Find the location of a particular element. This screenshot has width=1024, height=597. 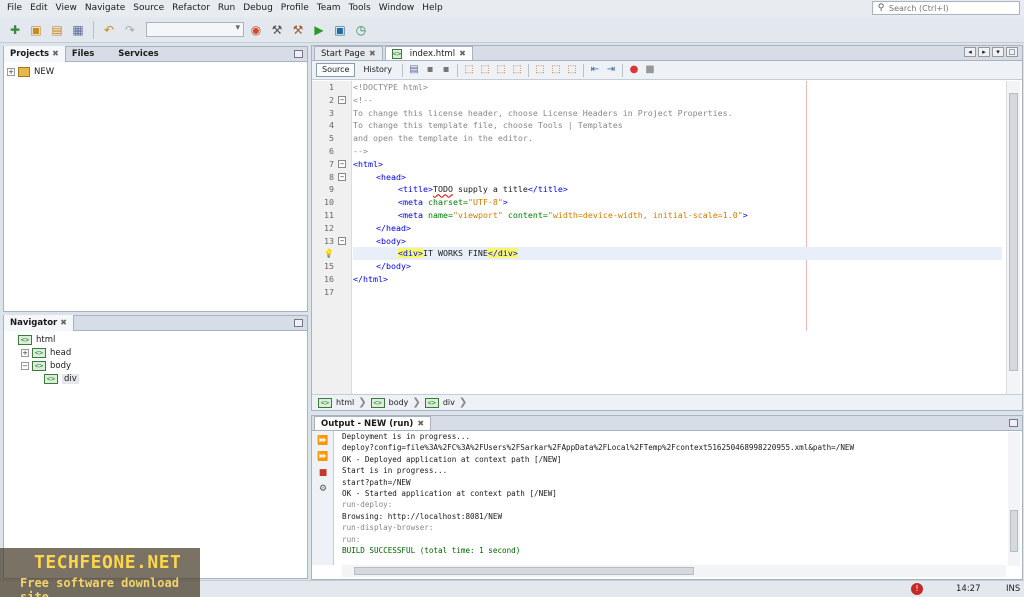

tab-index-html: <> index.html ✖ is located at coordinates (428, 53).